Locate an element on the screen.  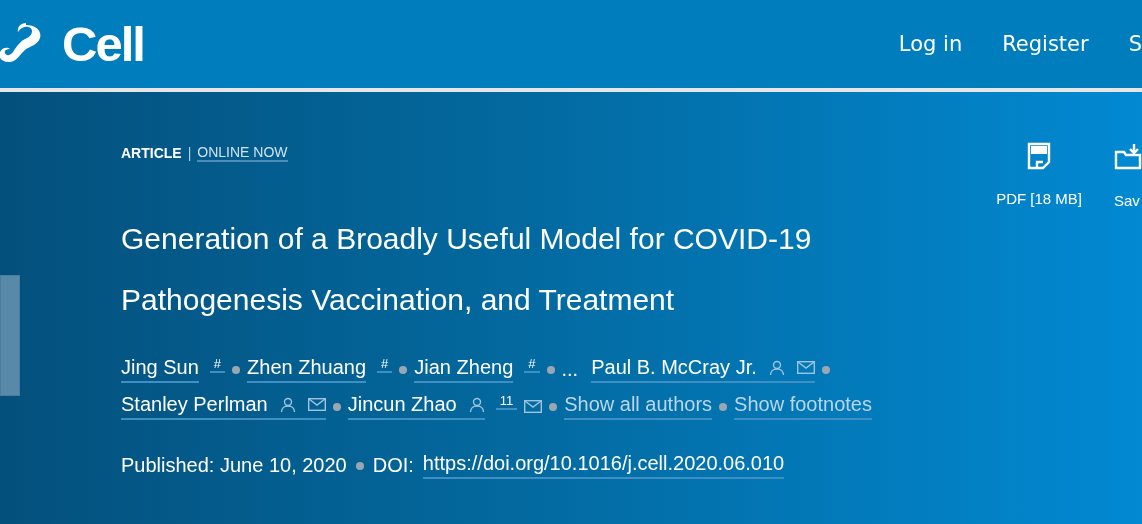
author-link: Jian Zheng is located at coordinates (464, 369).